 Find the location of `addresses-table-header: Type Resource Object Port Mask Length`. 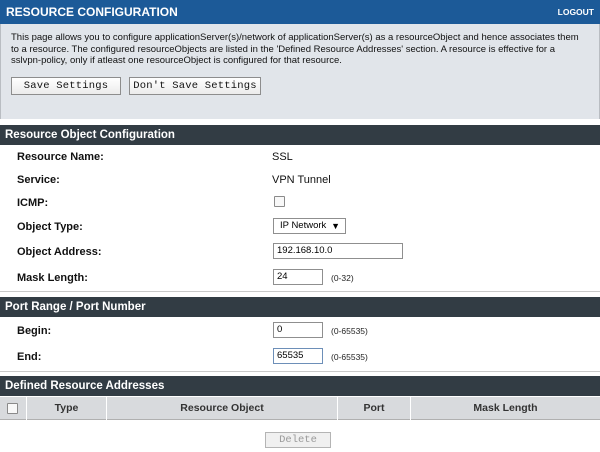

addresses-table-header: Type Resource Object Port Mask Length is located at coordinates (300, 408).